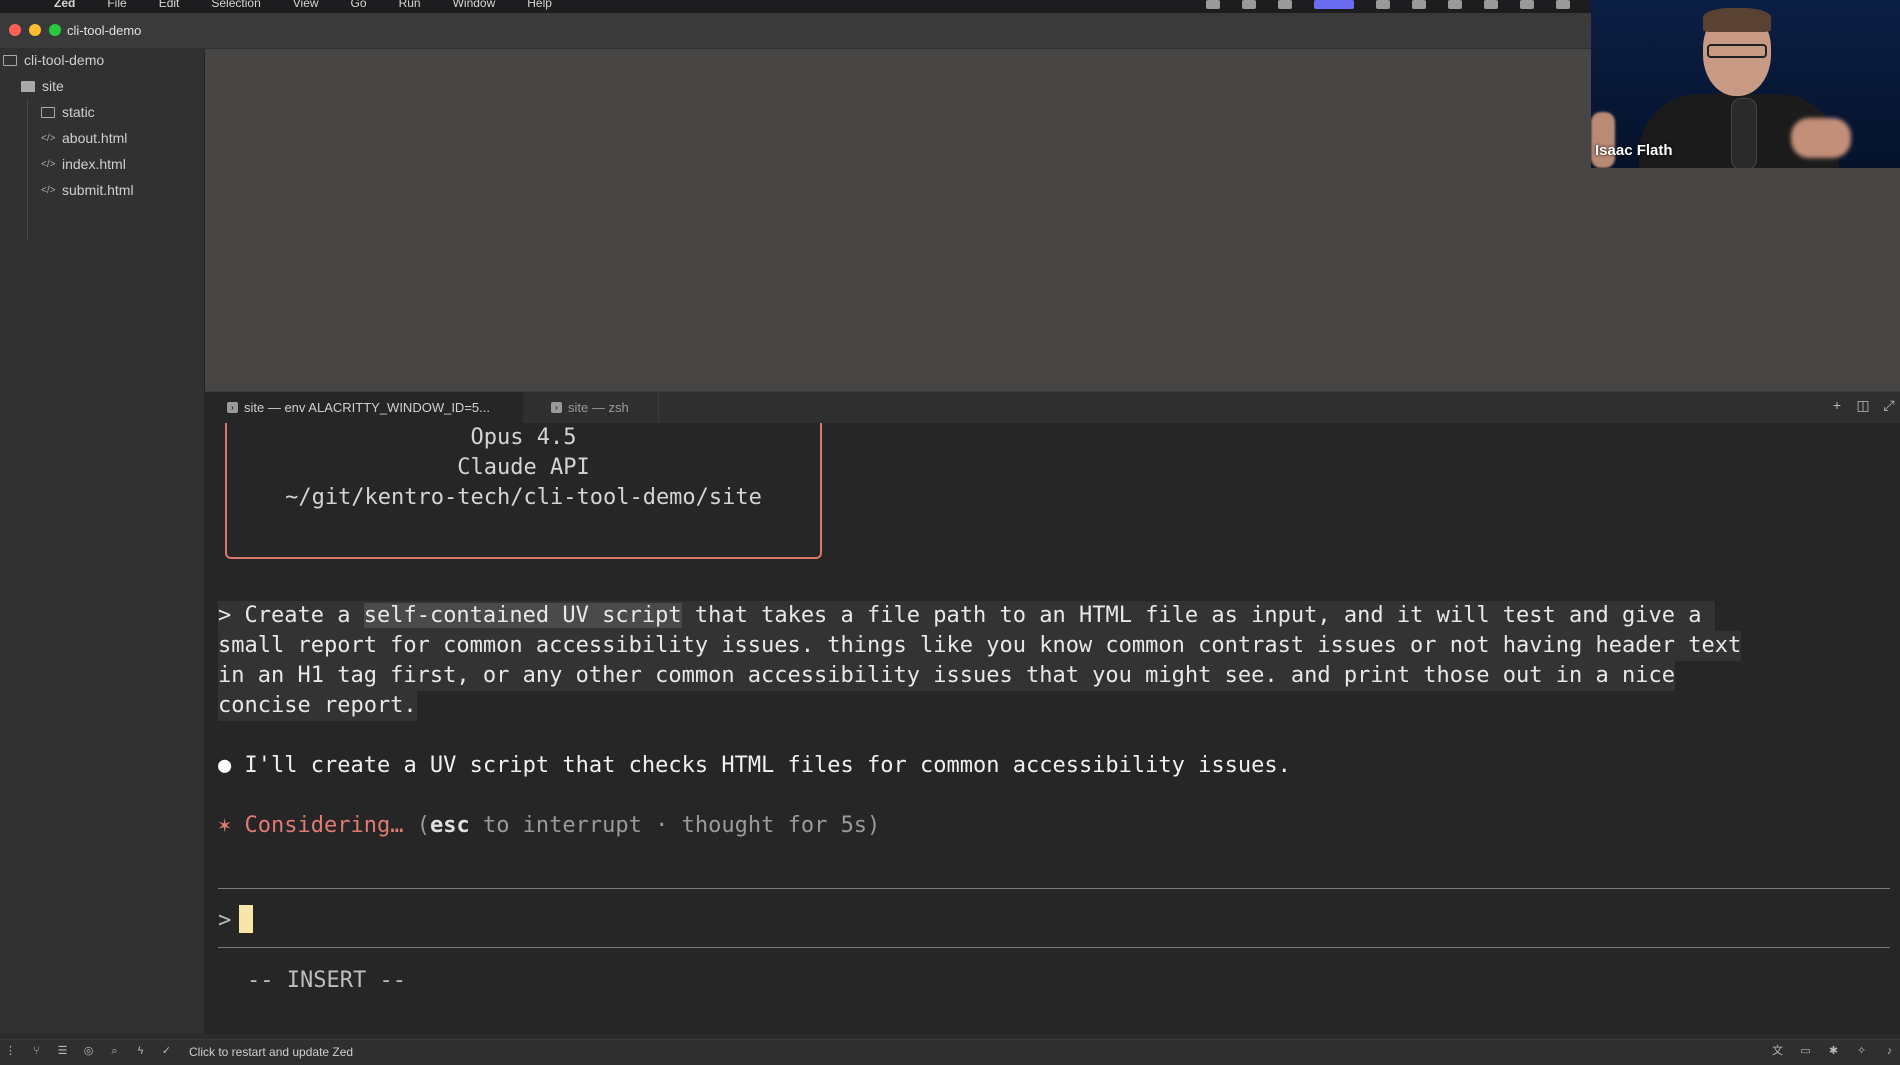 This screenshot has width=1900, height=1065. What do you see at coordinates (236, 920) in the screenshot?
I see `input-line: >` at bounding box center [236, 920].